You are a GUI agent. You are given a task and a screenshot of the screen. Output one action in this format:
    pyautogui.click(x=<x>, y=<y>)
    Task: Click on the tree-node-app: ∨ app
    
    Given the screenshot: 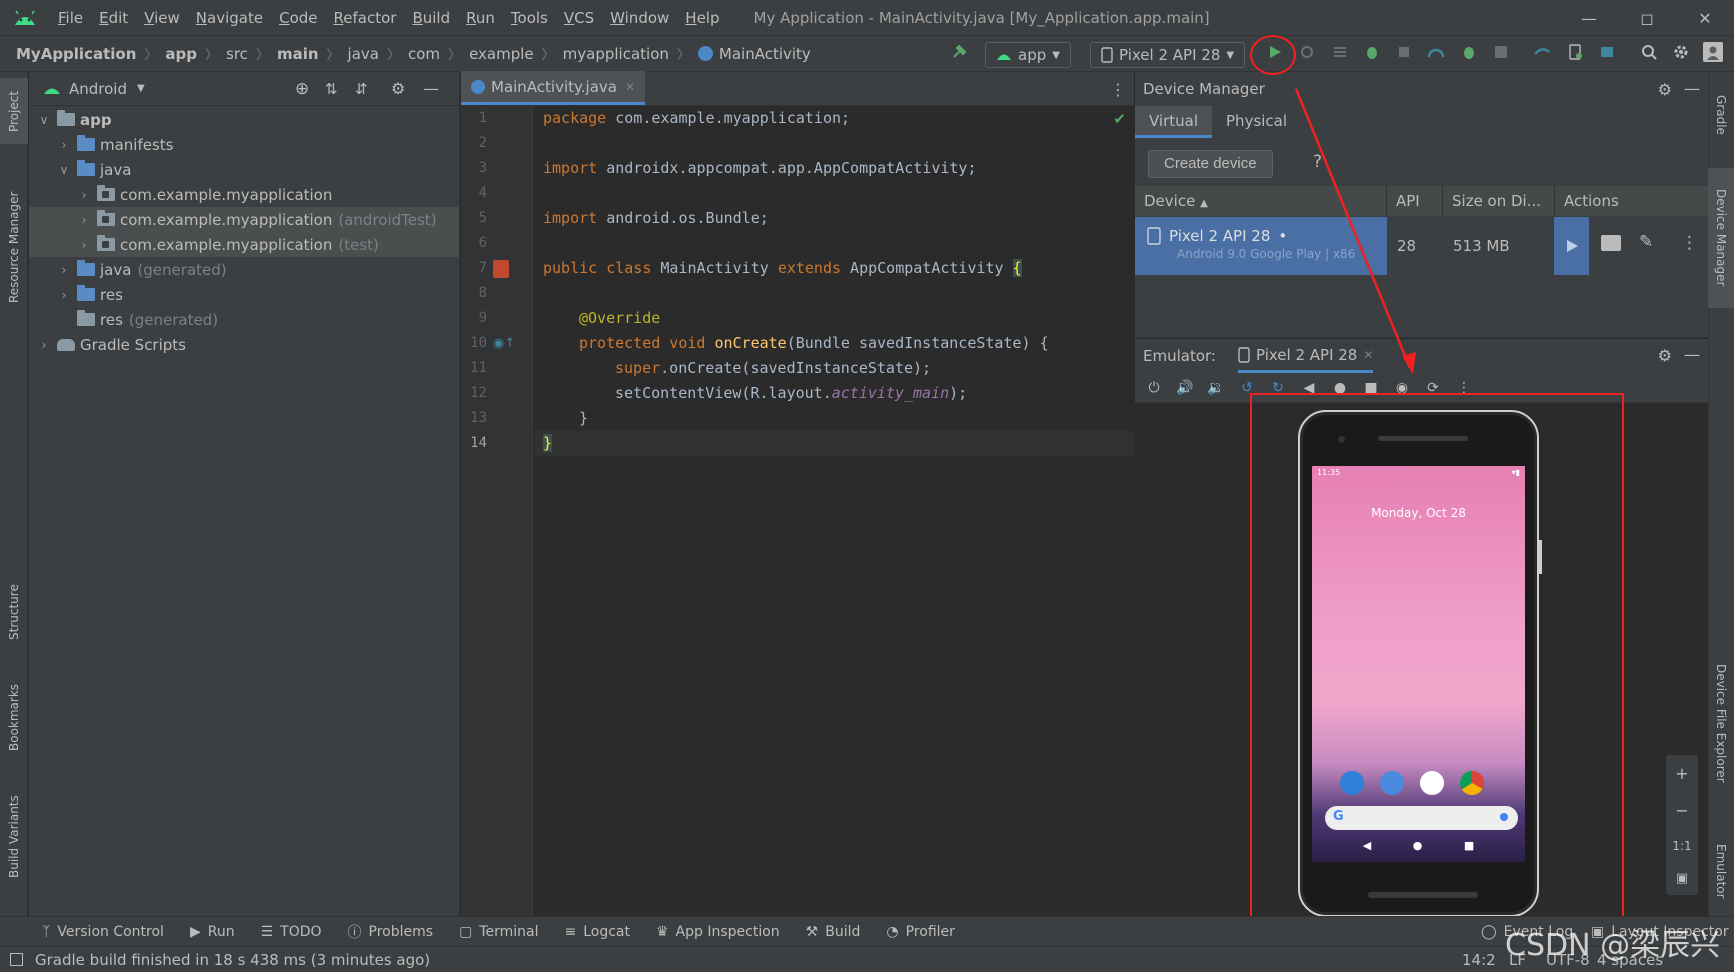 What is the action you would take?
    pyautogui.click(x=244, y=119)
    